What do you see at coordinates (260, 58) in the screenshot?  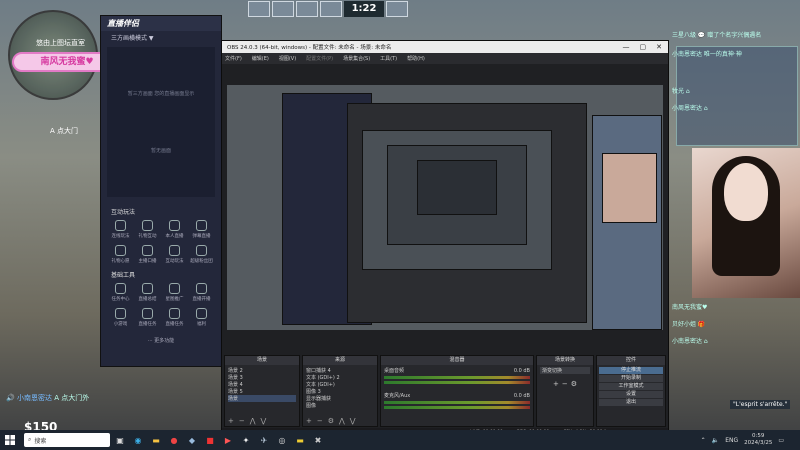 I see `menu-edit: 编辑(E)` at bounding box center [260, 58].